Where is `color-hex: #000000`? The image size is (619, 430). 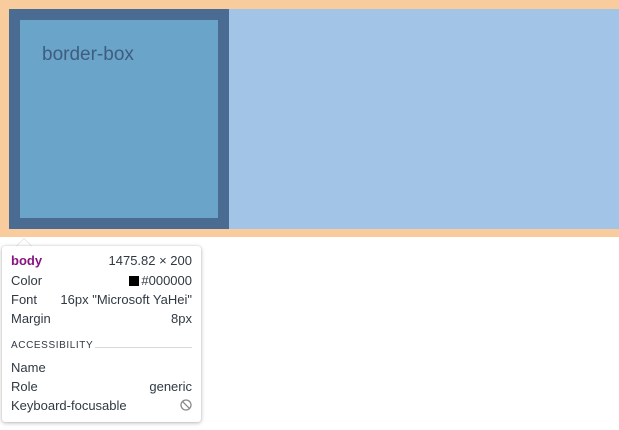 color-hex: #000000 is located at coordinates (166, 280).